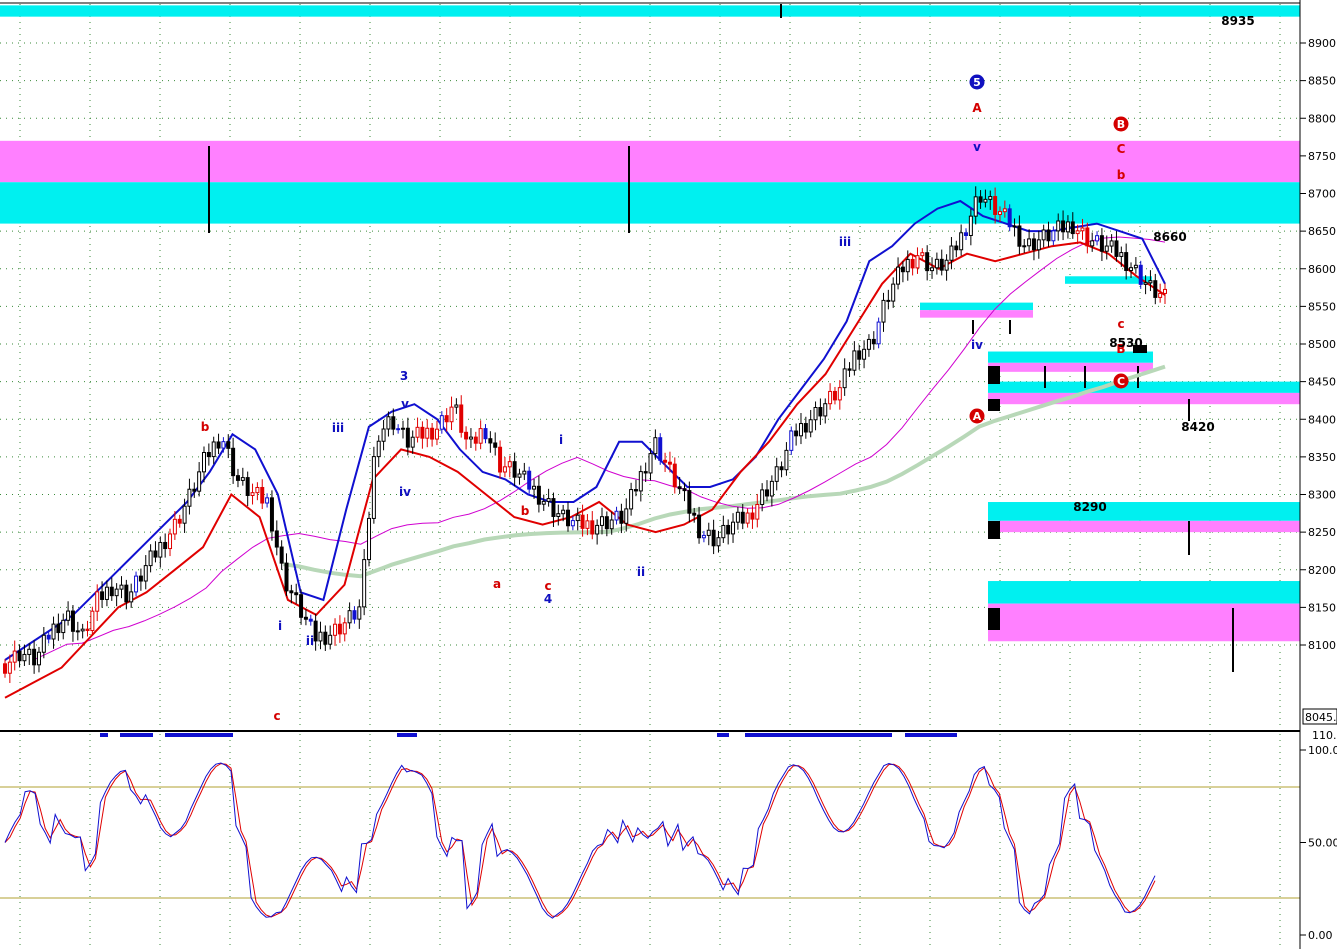 This screenshot has width=1337, height=949. I want to click on wave-label: iv, so click(405, 492).